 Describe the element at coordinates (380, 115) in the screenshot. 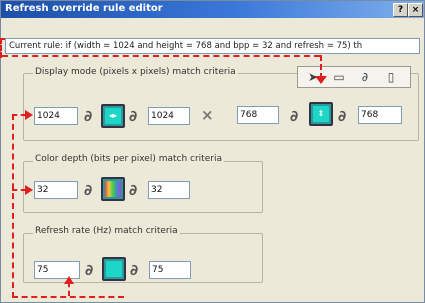

I see `height-max-input: 768` at that location.